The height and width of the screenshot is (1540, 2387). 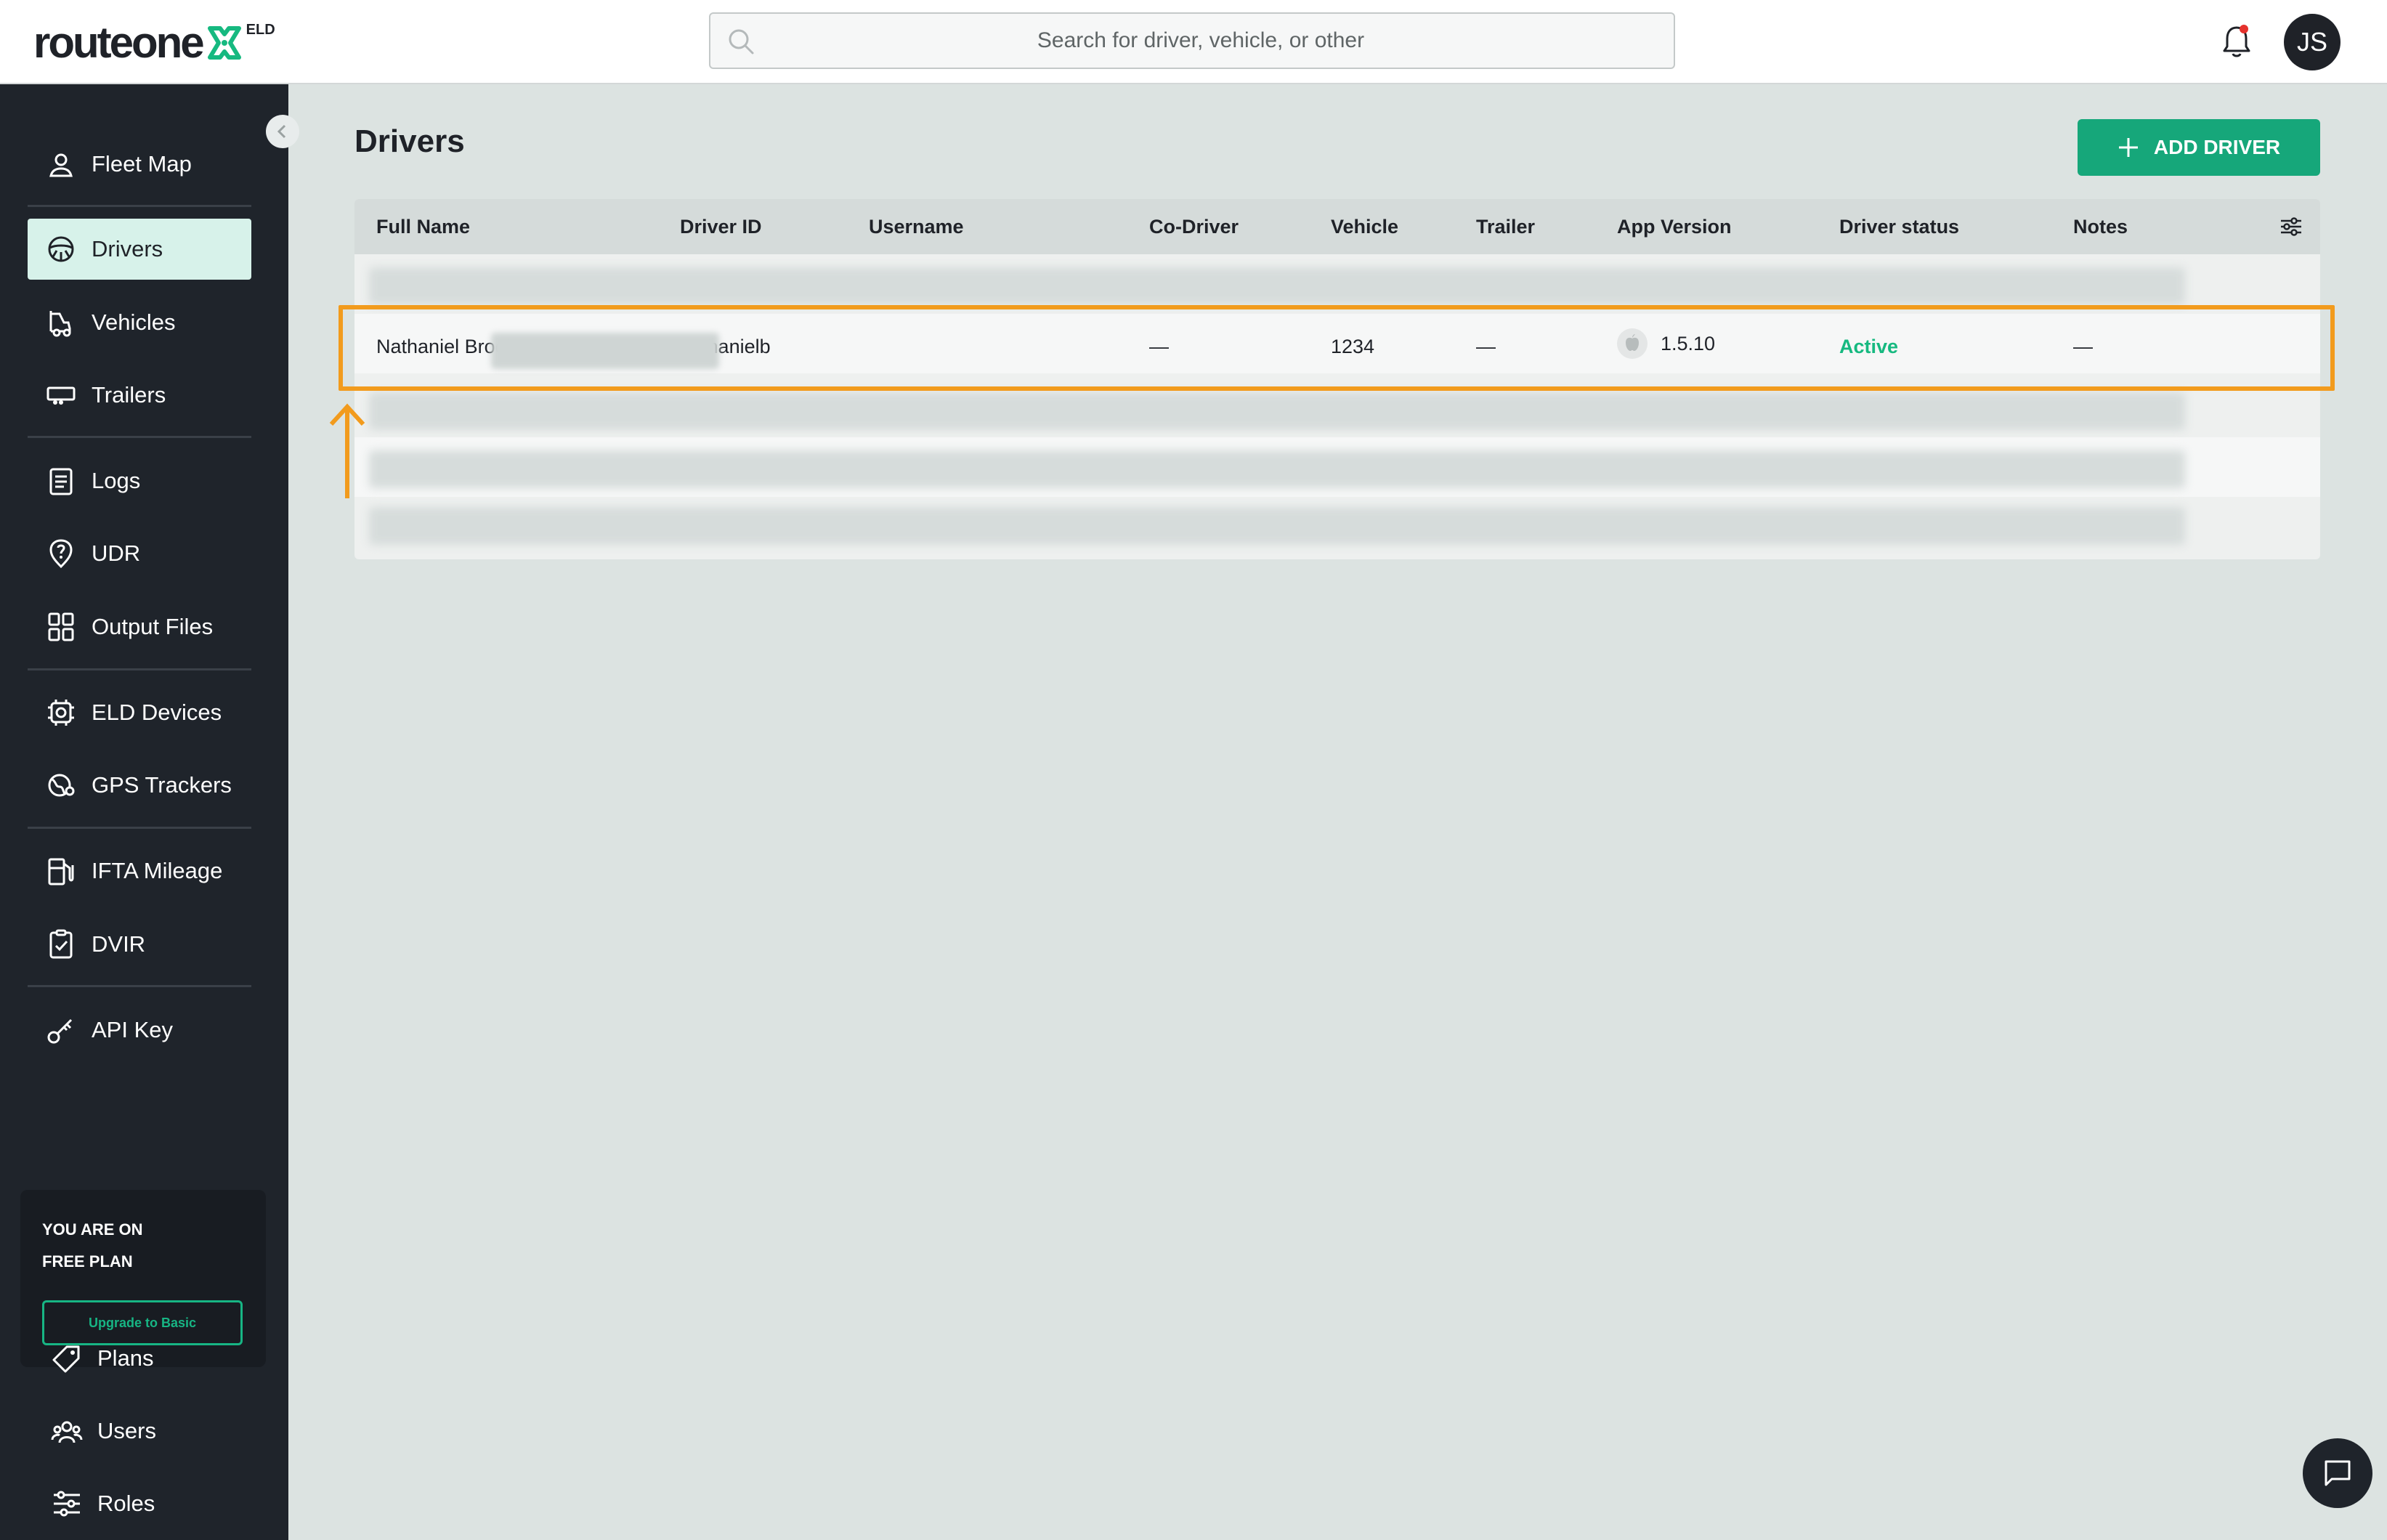 What do you see at coordinates (61, 395) in the screenshot?
I see `trailer-icon` at bounding box center [61, 395].